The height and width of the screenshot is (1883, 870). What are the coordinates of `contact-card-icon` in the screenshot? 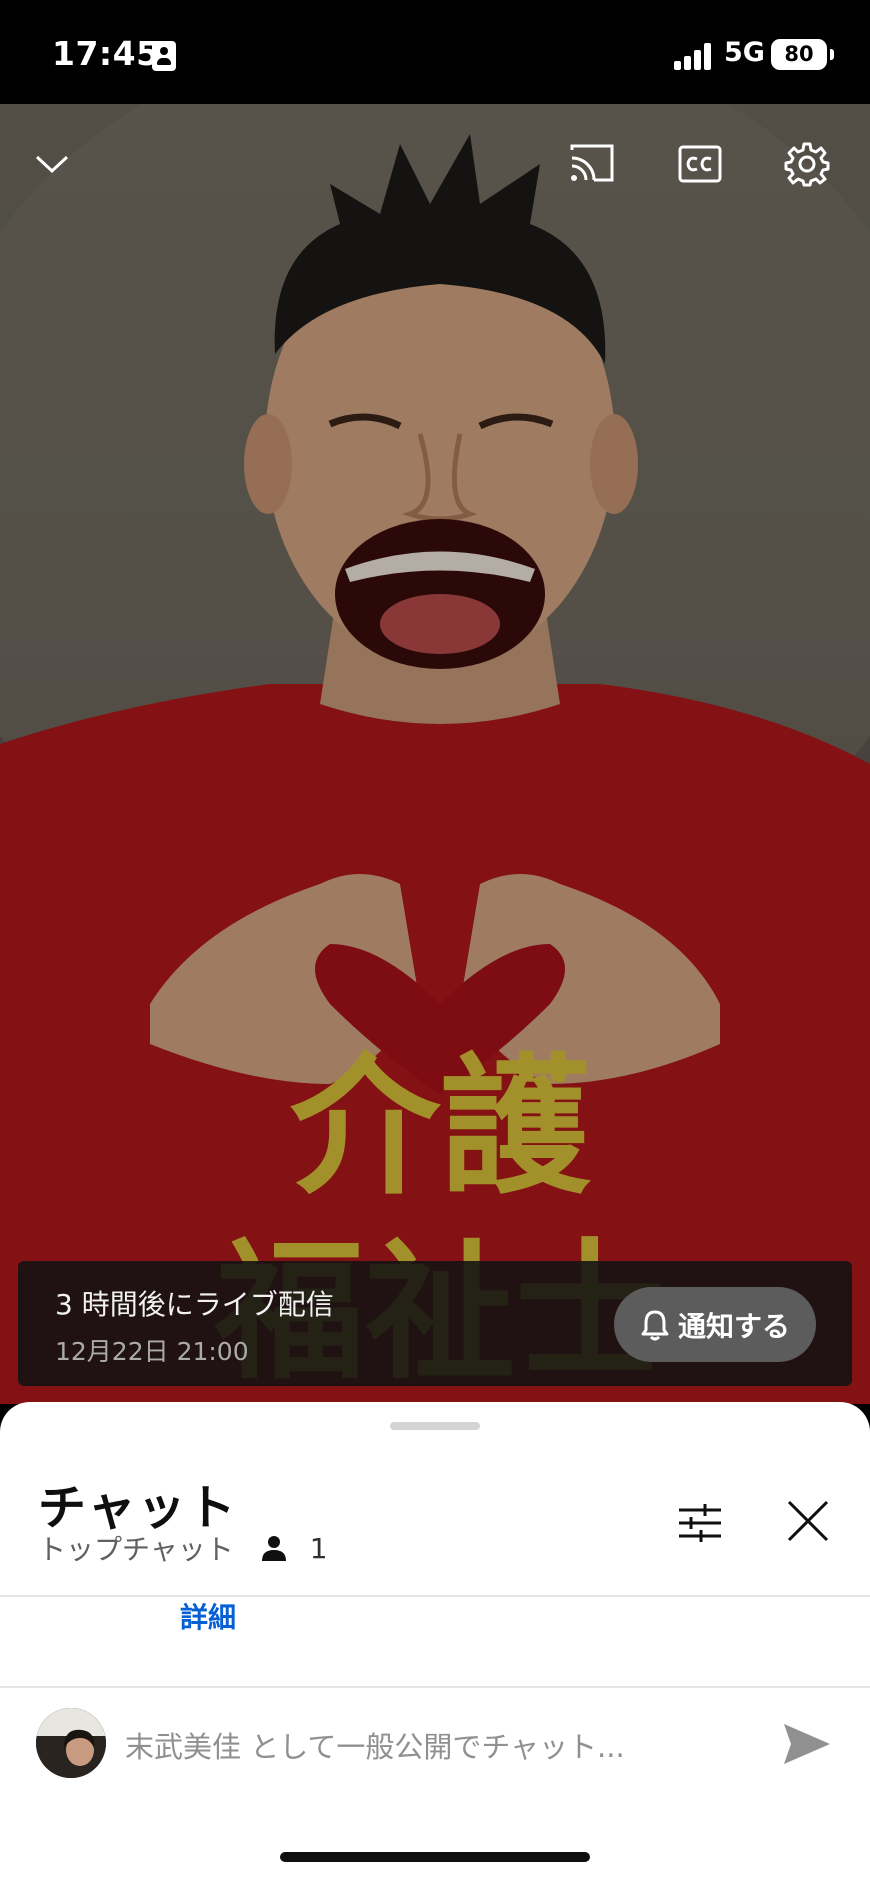 It's located at (164, 56).